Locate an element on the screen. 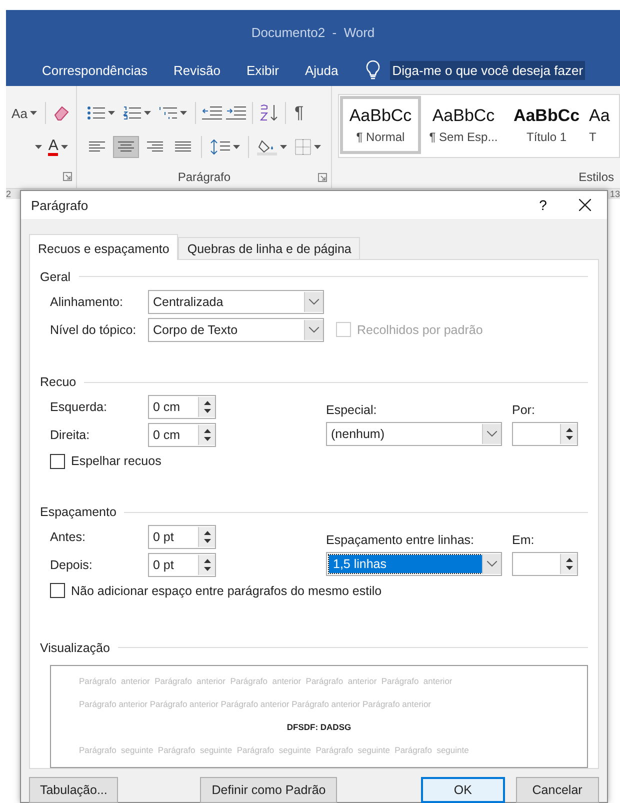 The width and height of the screenshot is (620, 803). font-color-button: A is located at coordinates (58, 147).